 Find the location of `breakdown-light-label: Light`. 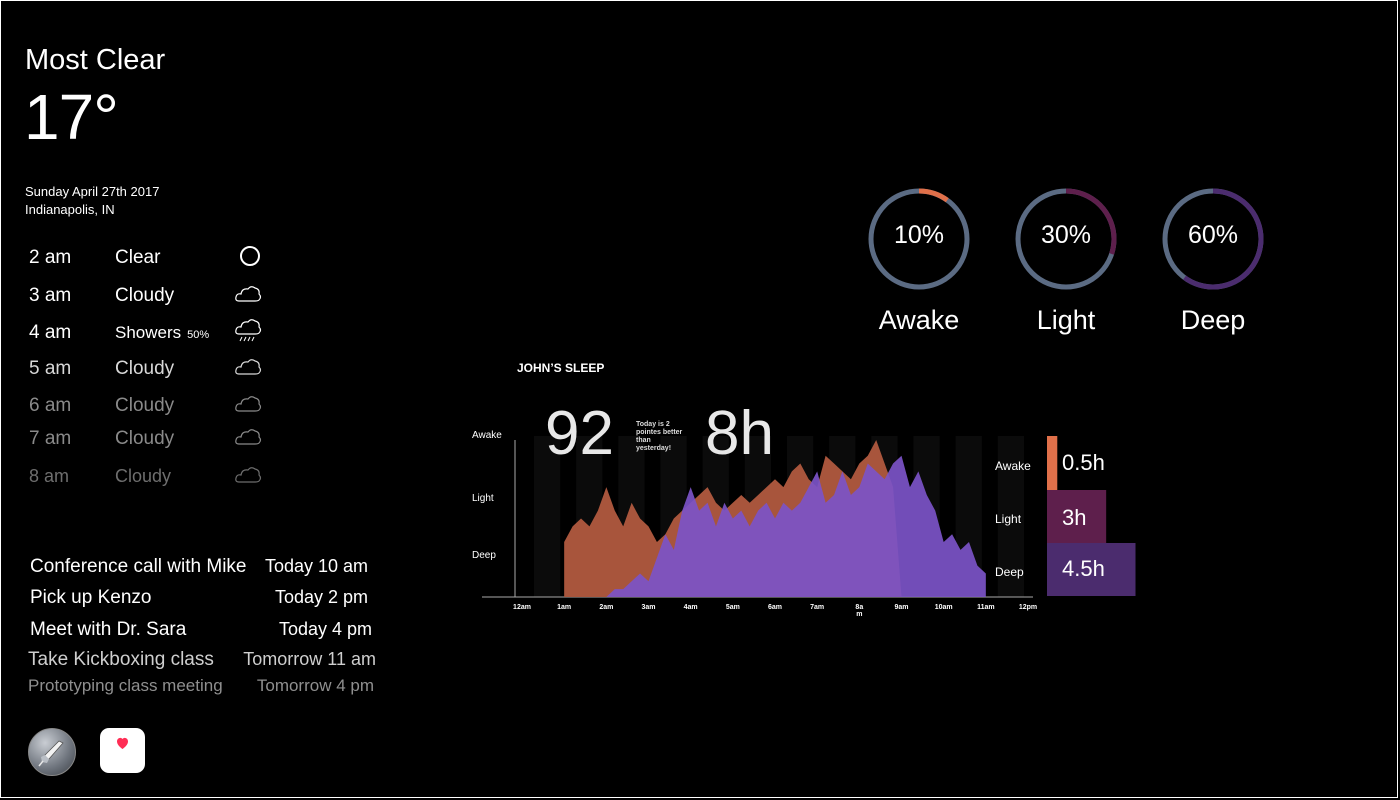

breakdown-light-label: Light is located at coordinates (1008, 519).